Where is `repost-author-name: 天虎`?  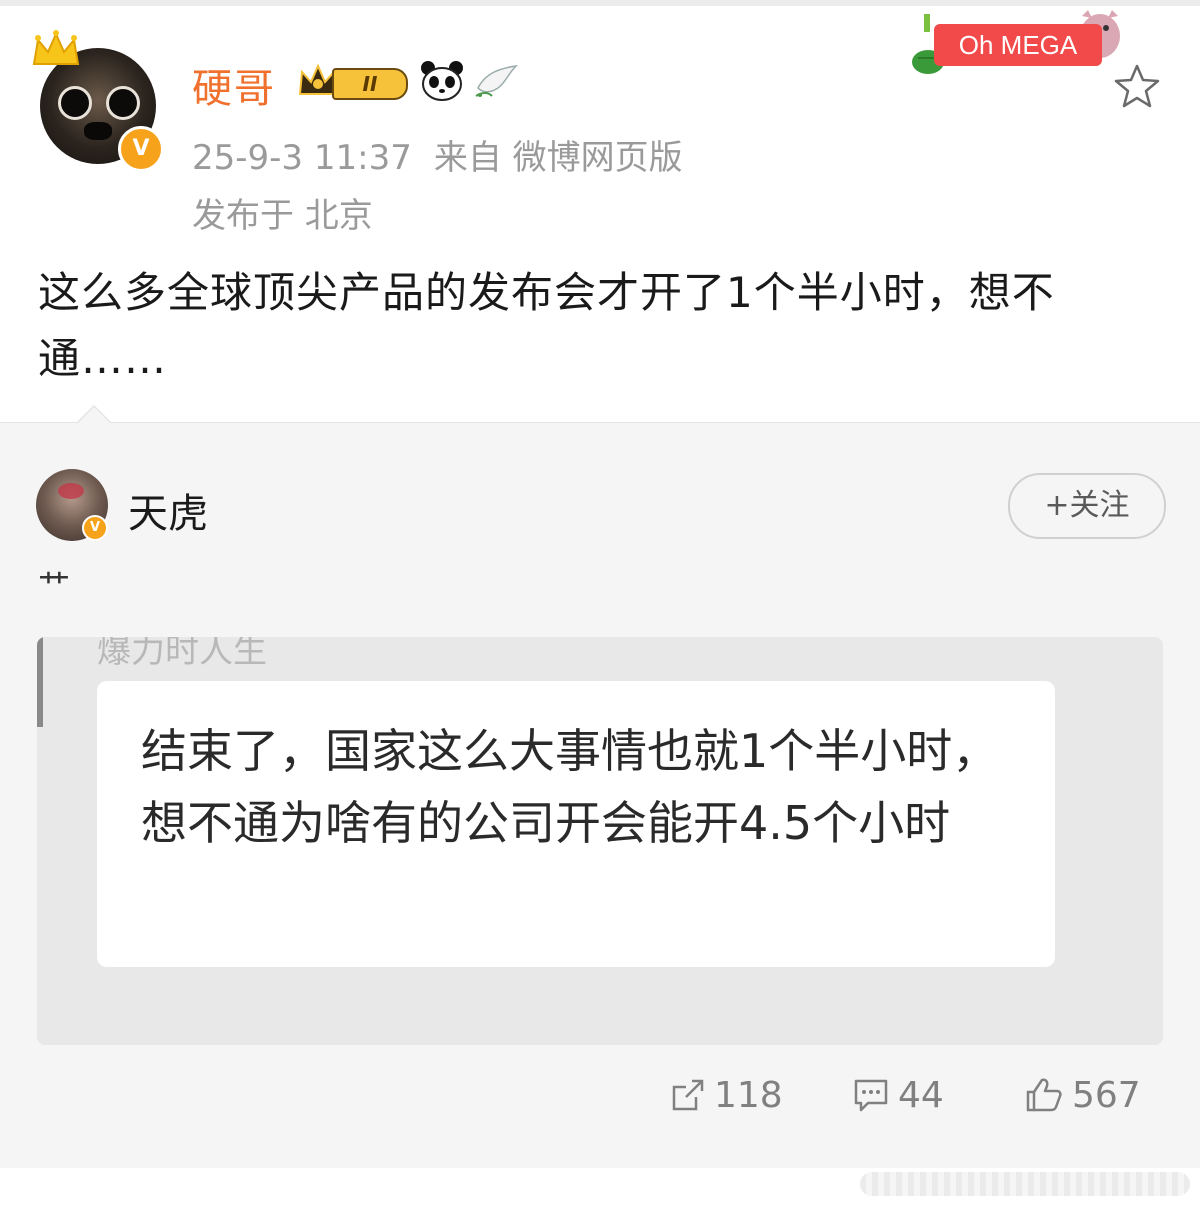 repost-author-name: 天虎 is located at coordinates (168, 510).